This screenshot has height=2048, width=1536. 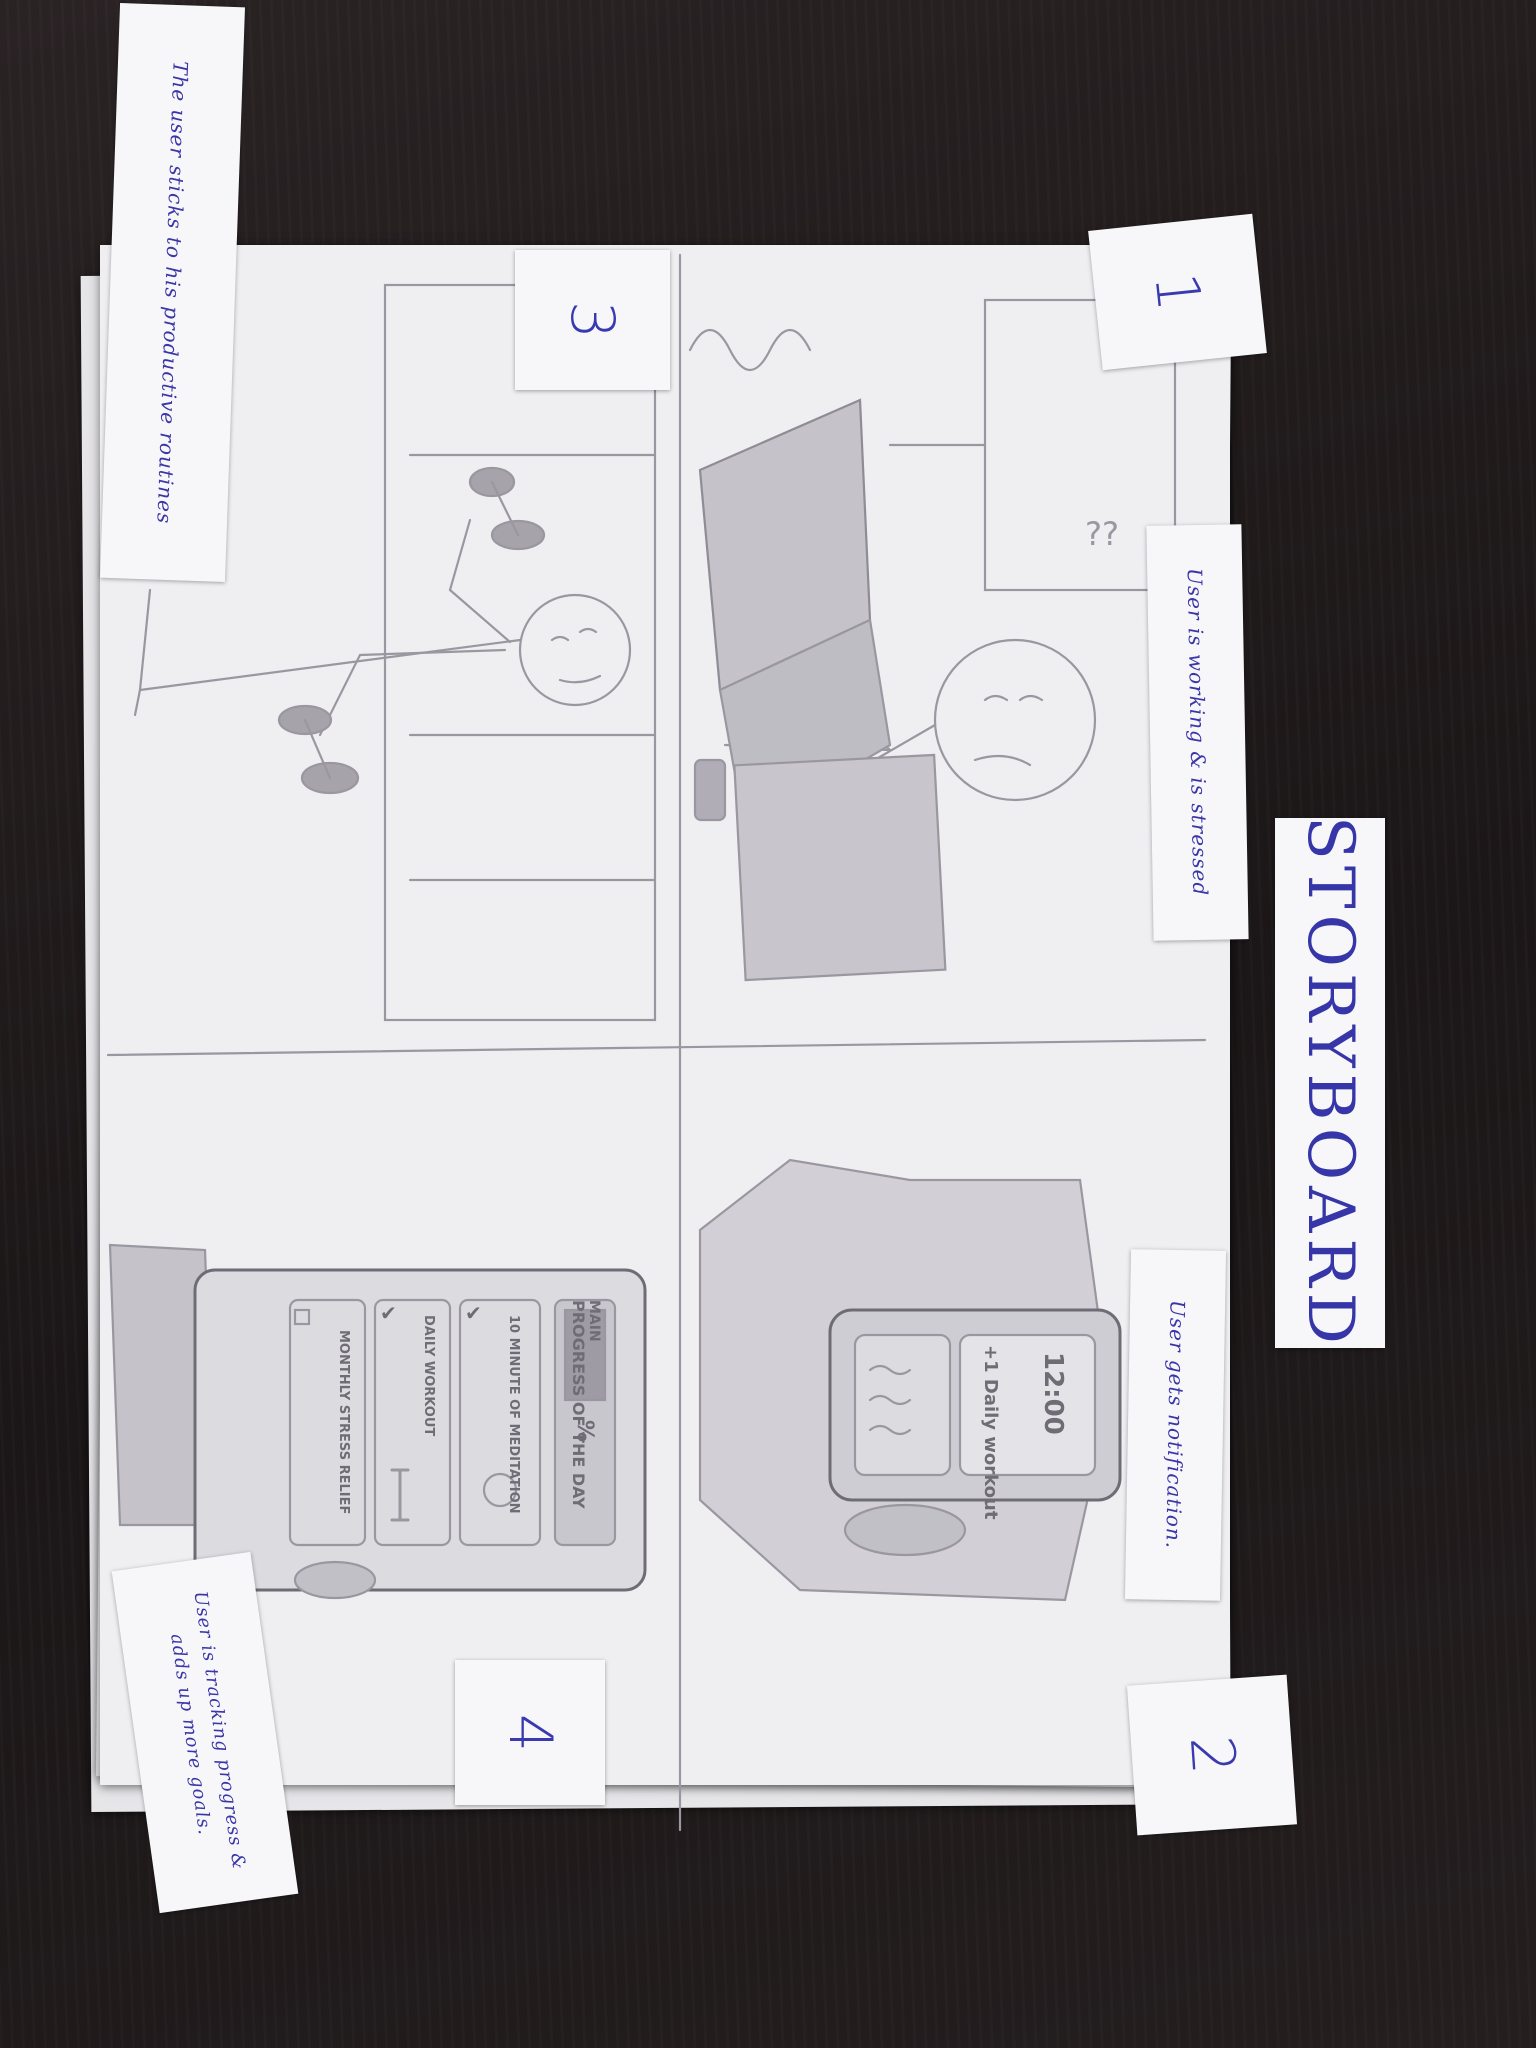 What do you see at coordinates (330, 665) in the screenshot?
I see `stick-figure-body` at bounding box center [330, 665].